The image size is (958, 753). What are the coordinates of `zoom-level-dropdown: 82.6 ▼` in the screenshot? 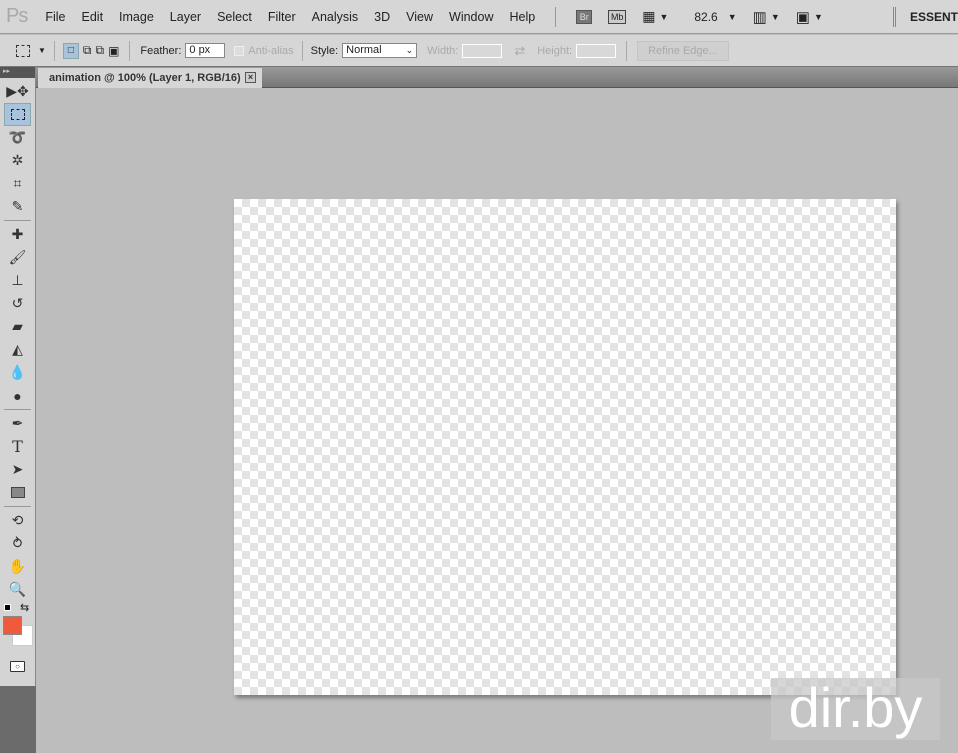 It's located at (715, 17).